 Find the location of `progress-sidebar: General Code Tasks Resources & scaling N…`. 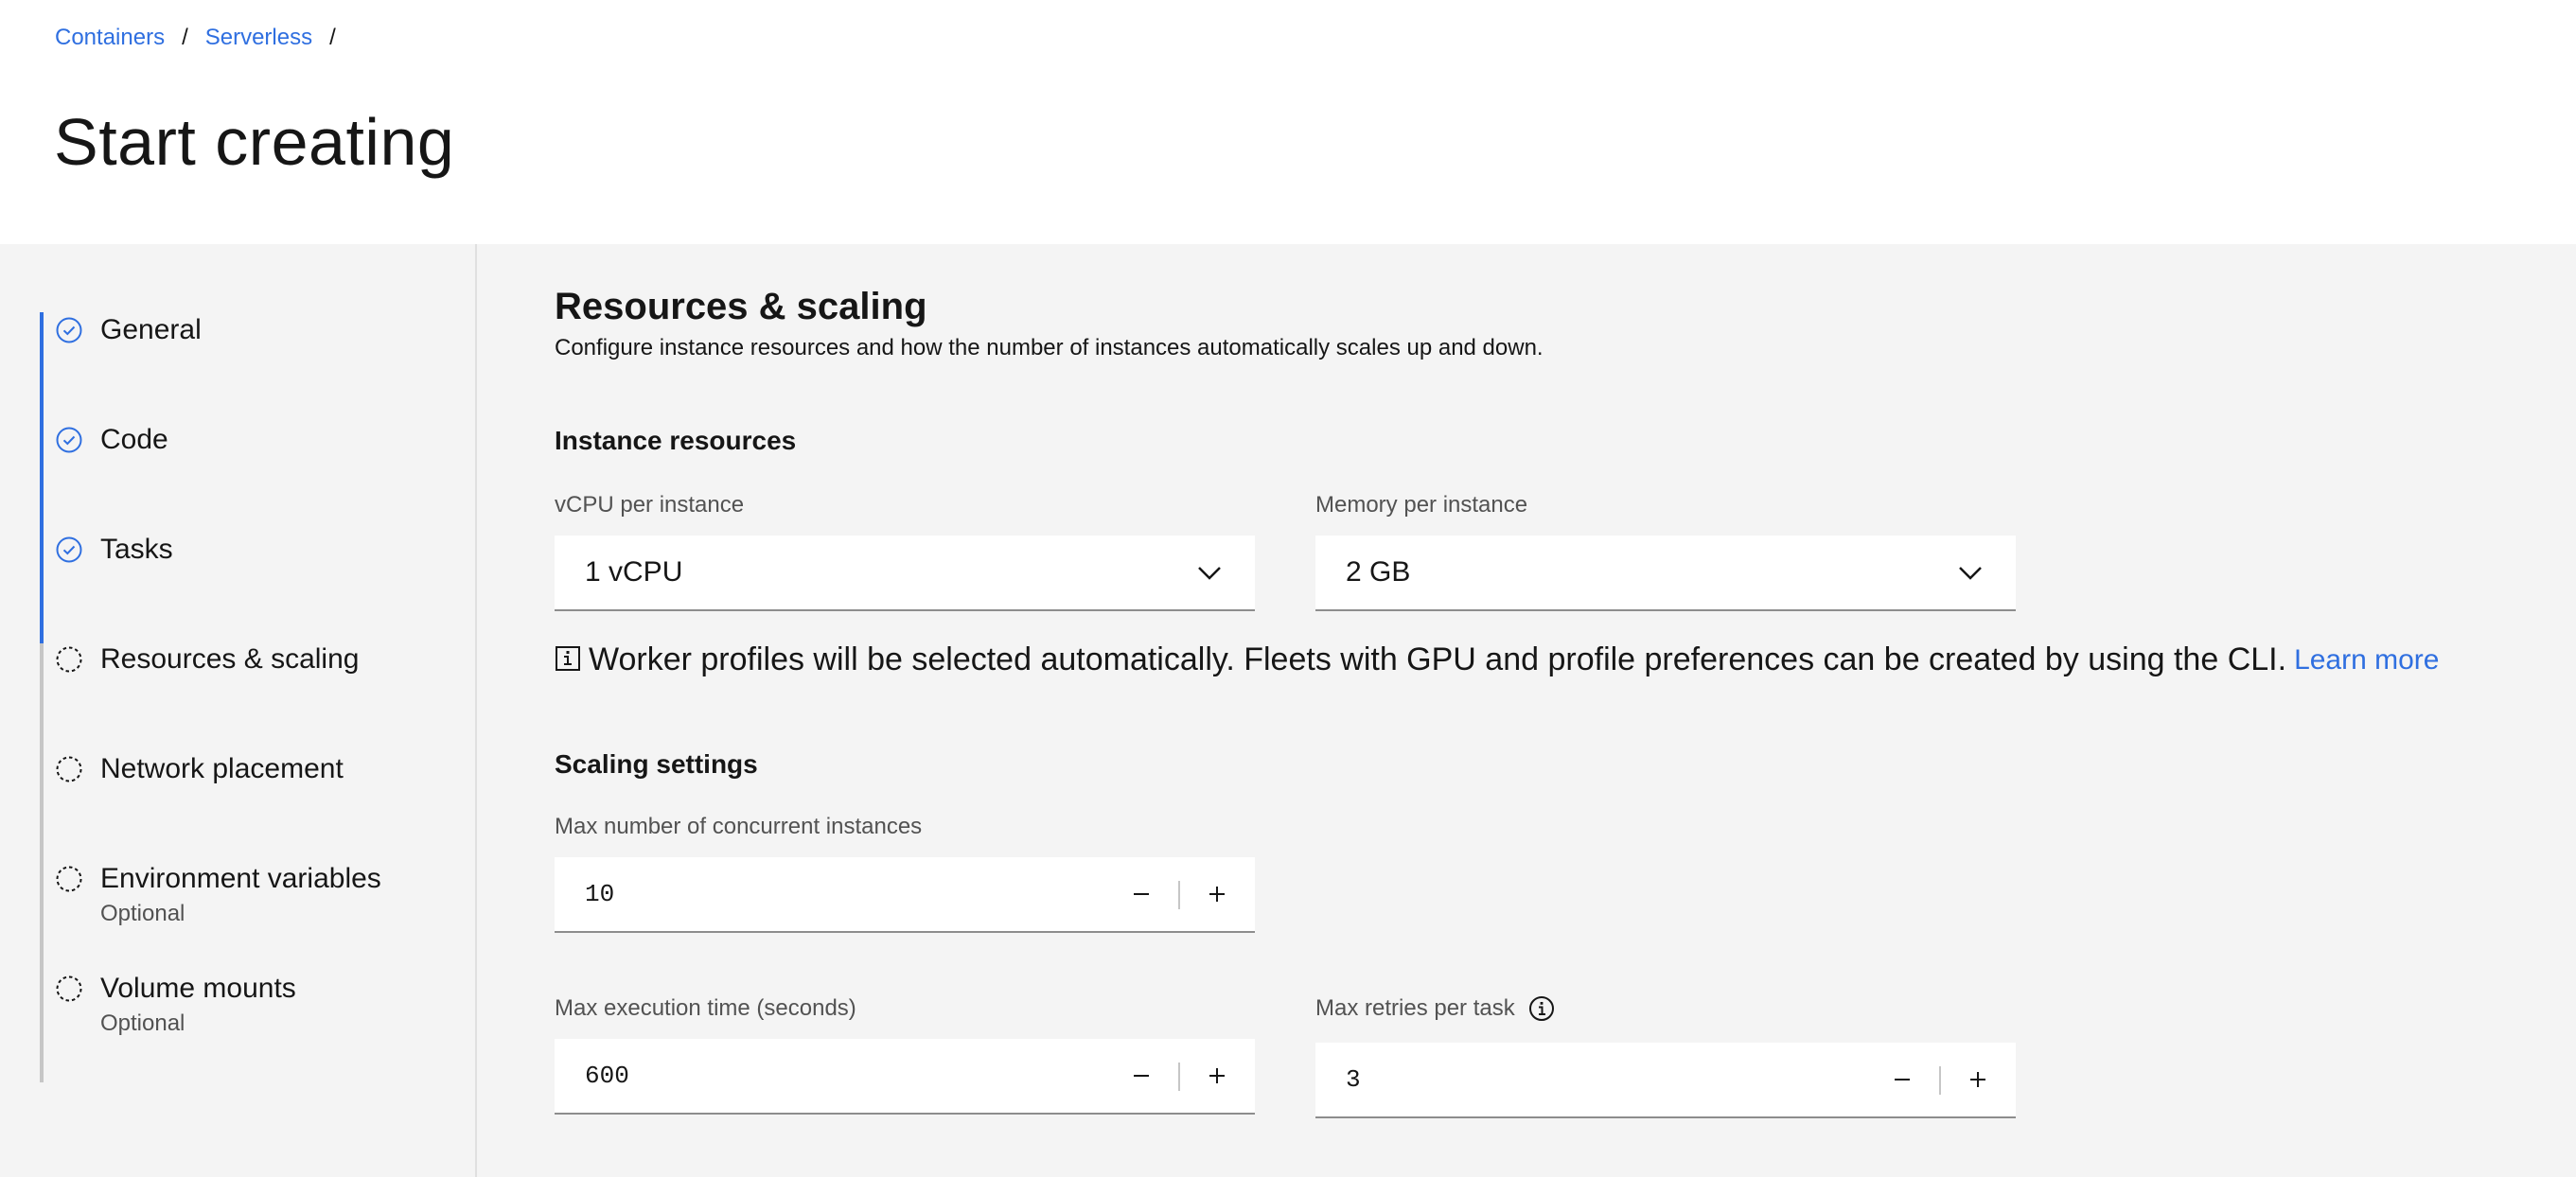

progress-sidebar: General Code Tasks Resources & scaling N… is located at coordinates (238, 710).